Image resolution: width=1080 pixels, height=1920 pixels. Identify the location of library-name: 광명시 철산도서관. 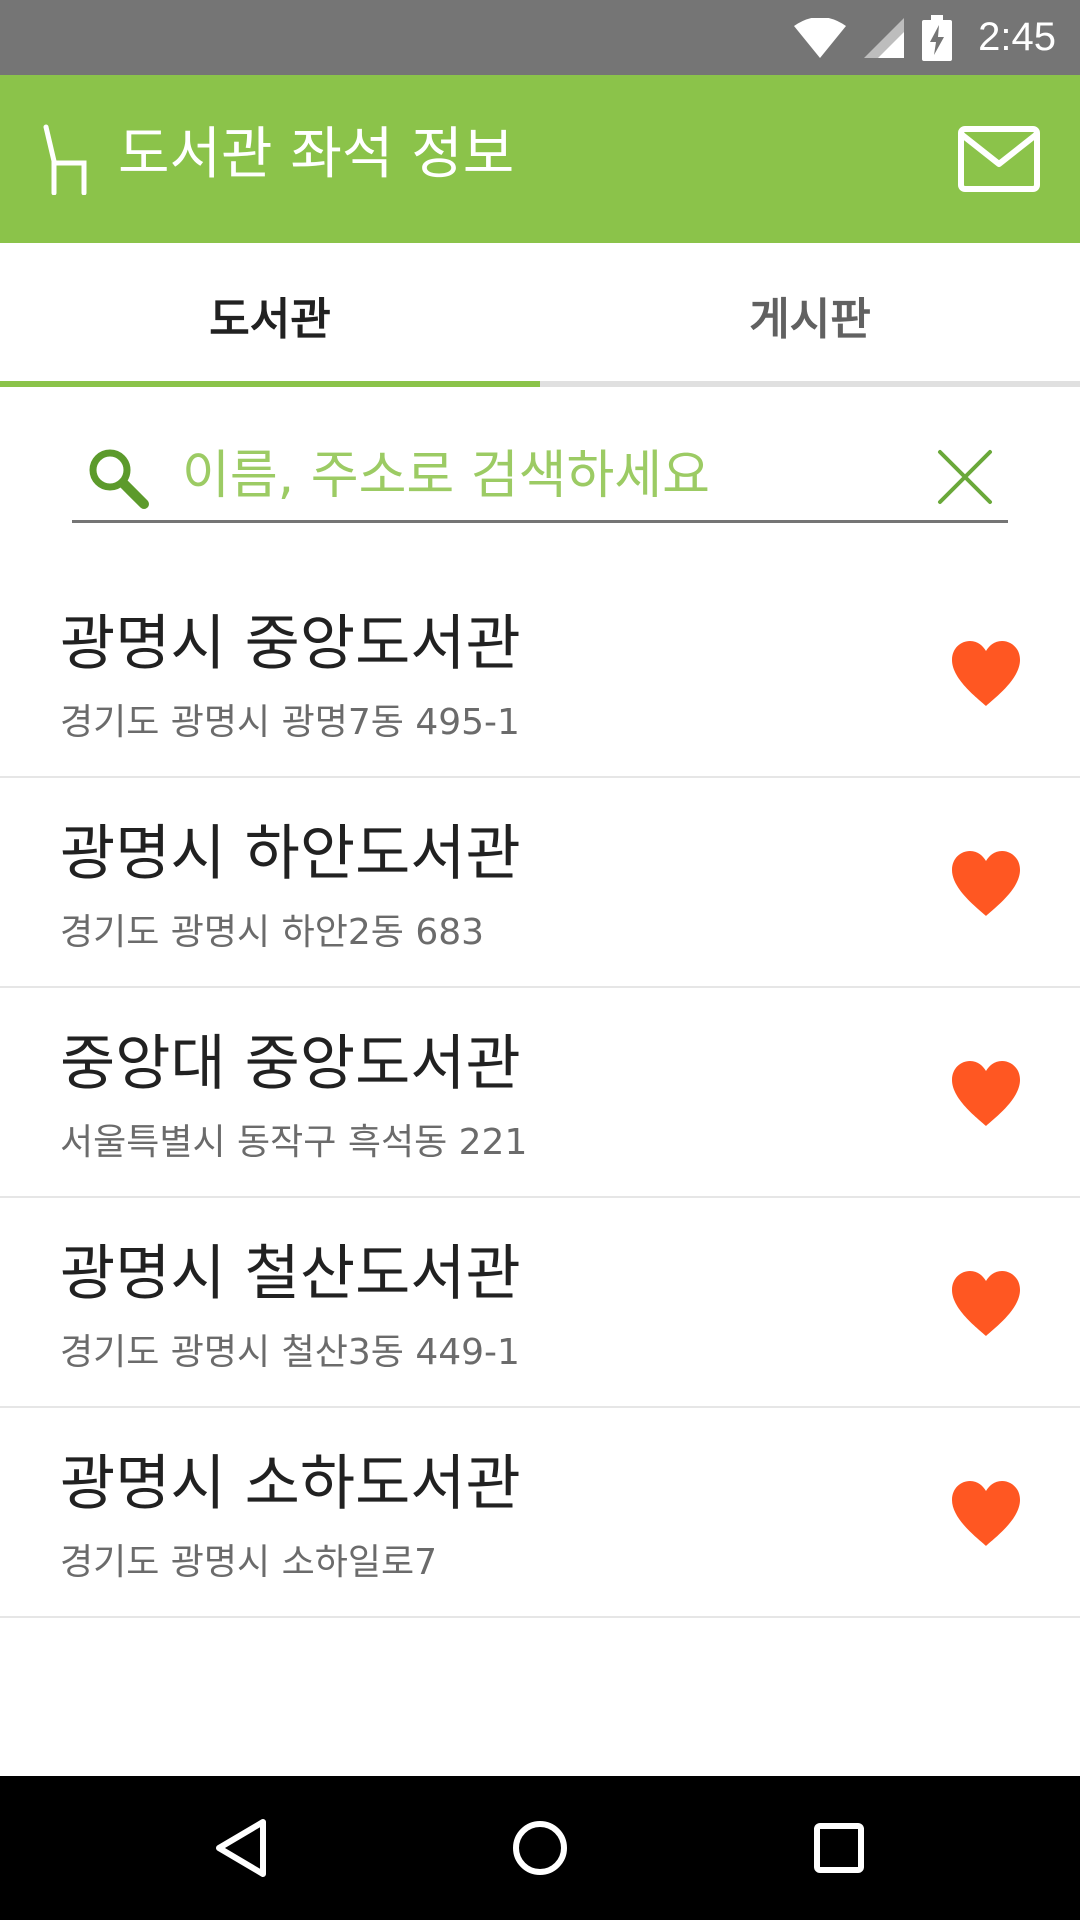
(290, 1274).